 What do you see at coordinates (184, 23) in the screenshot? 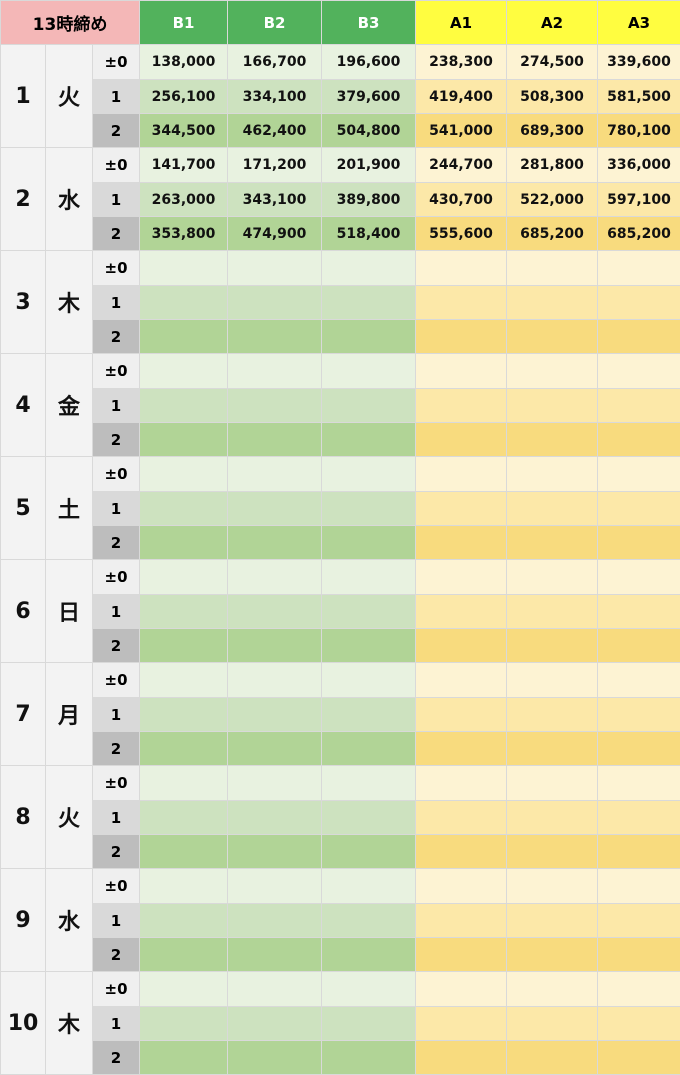
I see `col-header-b1: B1` at bounding box center [184, 23].